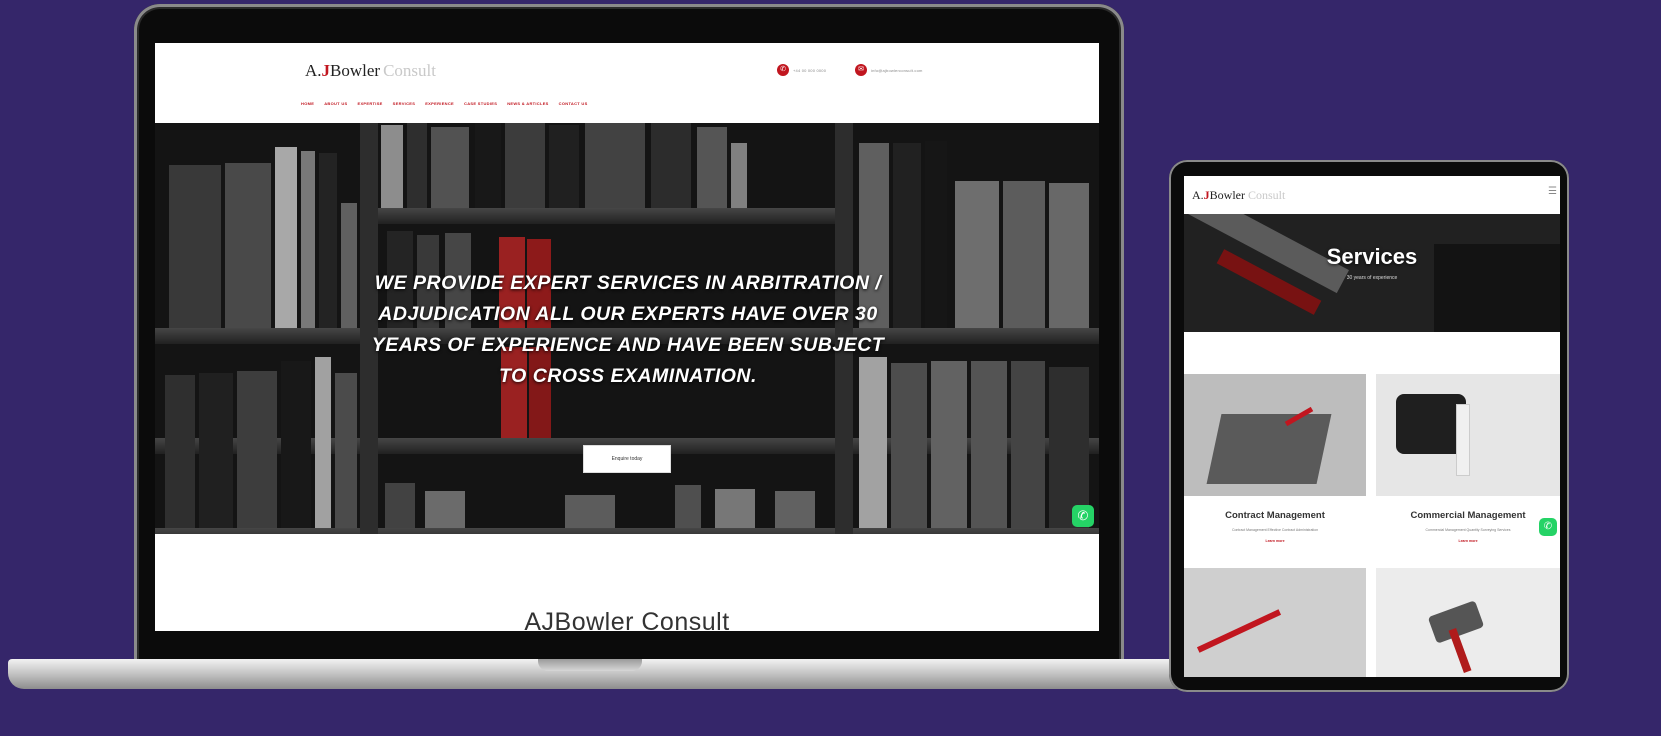 This screenshot has width=1661, height=736. I want to click on email-icon: ✉, so click(861, 70).